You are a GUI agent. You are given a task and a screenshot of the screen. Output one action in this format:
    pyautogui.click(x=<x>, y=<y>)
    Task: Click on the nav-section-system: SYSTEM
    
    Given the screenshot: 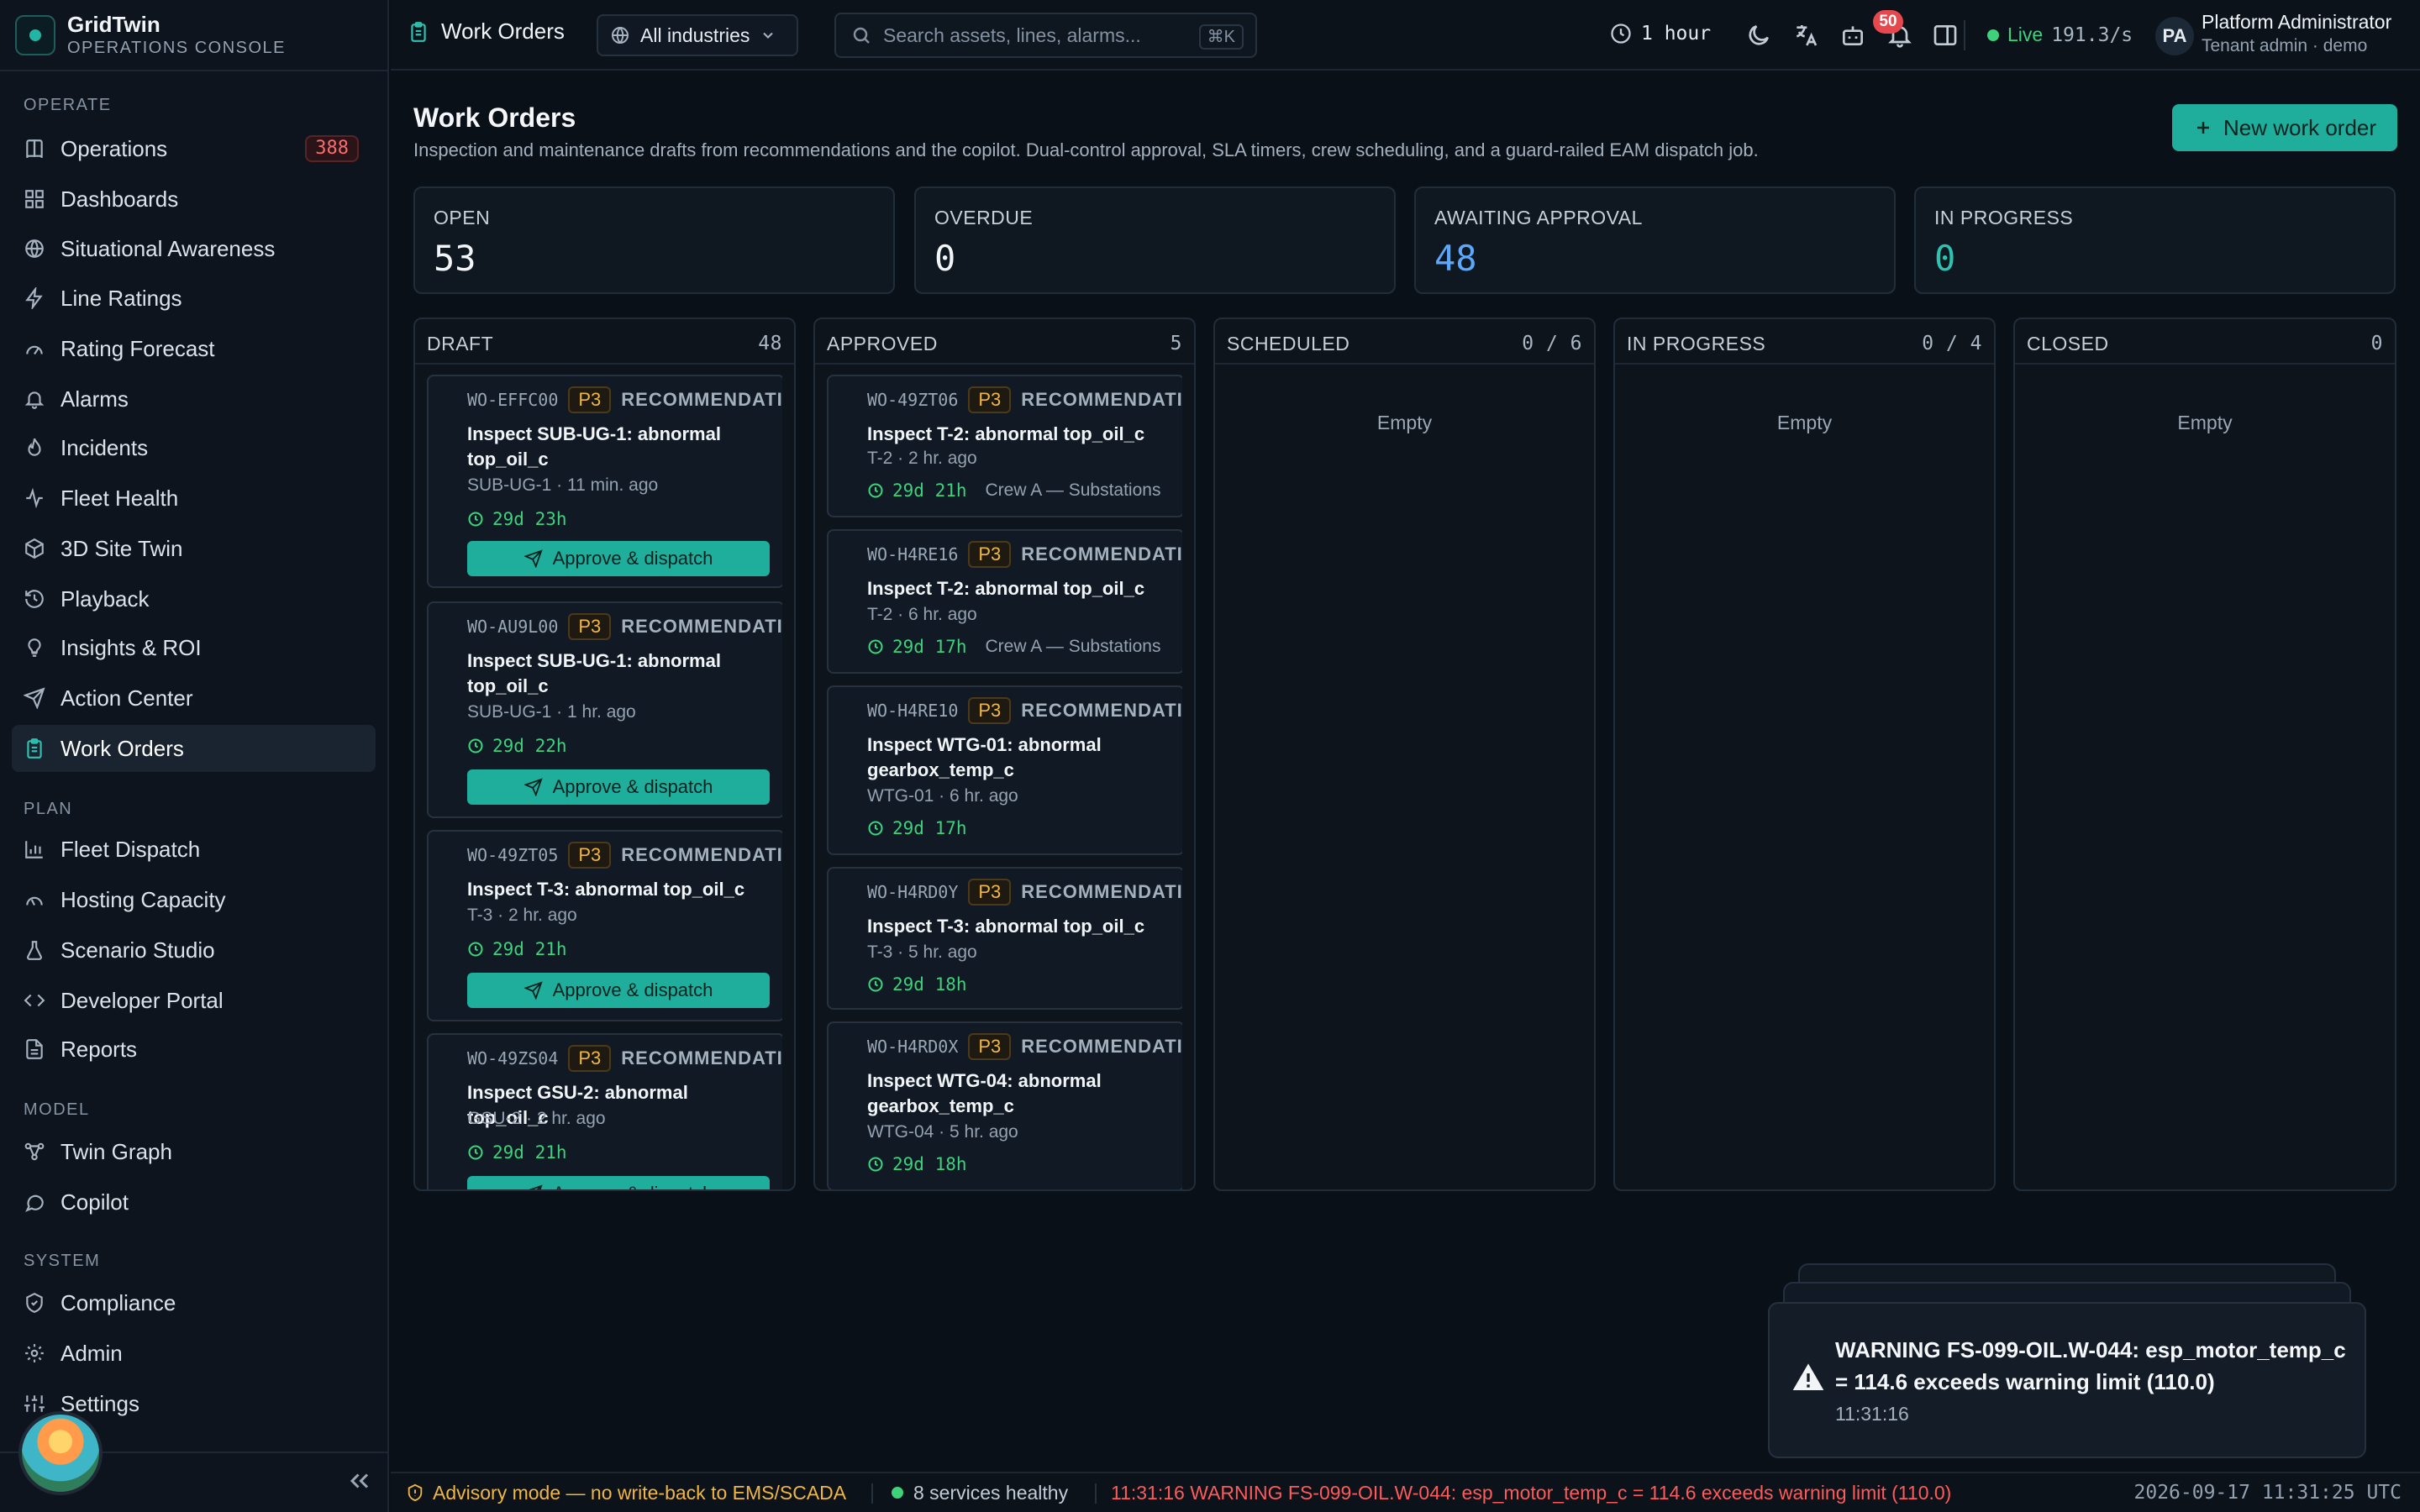 What is the action you would take?
    pyautogui.click(x=62, y=1261)
    